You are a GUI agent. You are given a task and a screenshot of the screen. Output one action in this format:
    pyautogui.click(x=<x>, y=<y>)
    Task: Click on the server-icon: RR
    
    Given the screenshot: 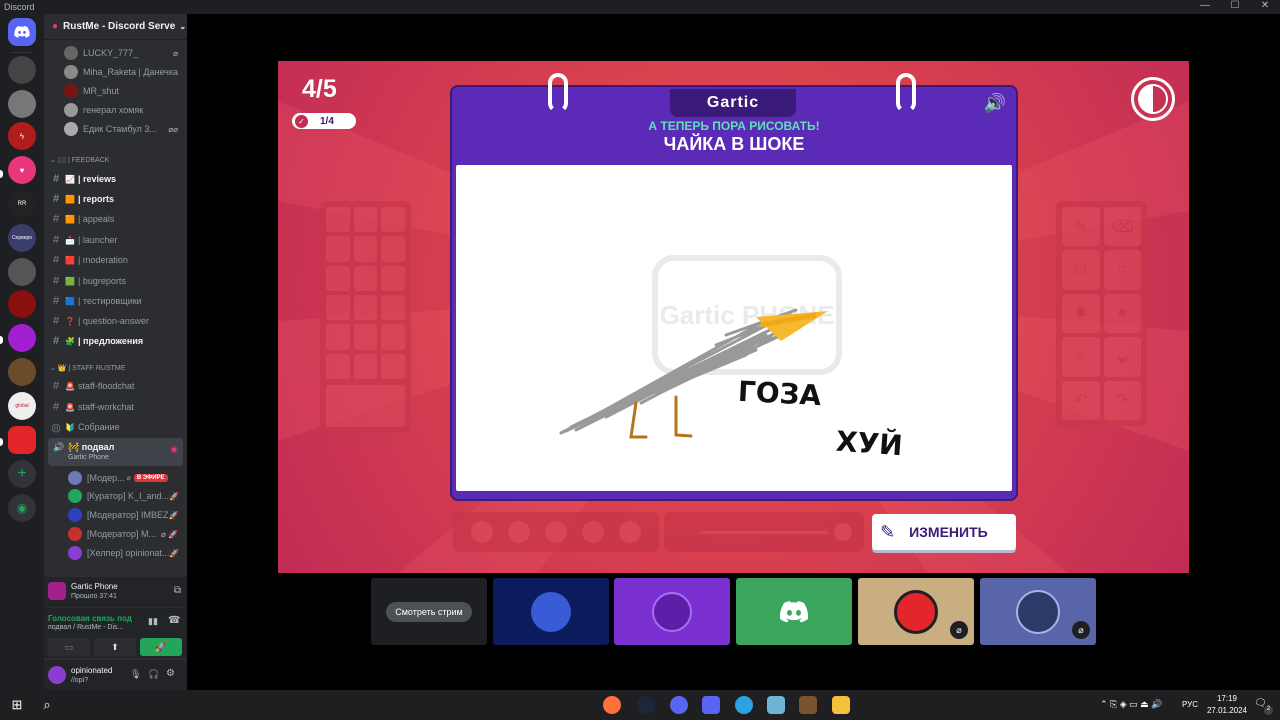 What is the action you would take?
    pyautogui.click(x=22, y=204)
    